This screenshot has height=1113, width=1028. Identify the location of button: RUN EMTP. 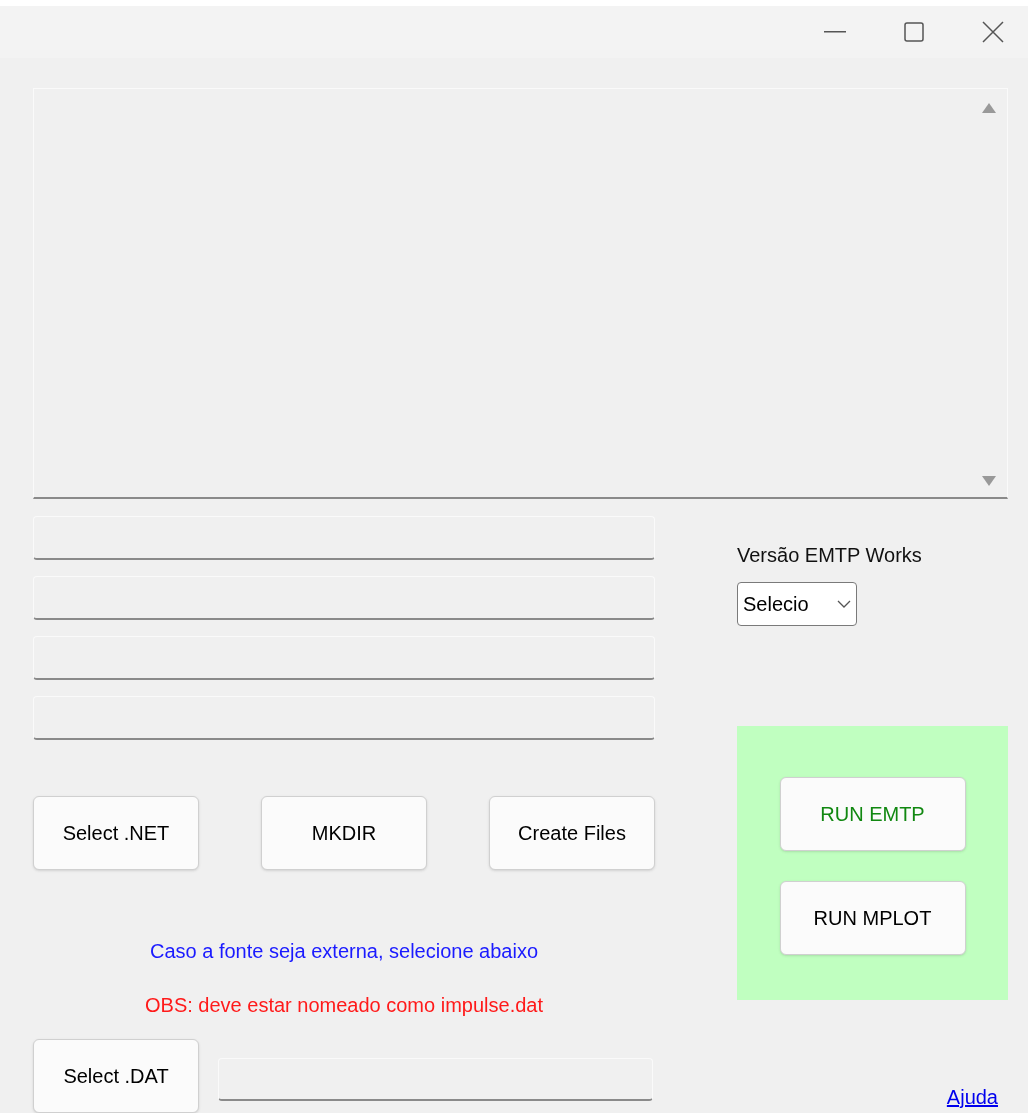
(872, 814).